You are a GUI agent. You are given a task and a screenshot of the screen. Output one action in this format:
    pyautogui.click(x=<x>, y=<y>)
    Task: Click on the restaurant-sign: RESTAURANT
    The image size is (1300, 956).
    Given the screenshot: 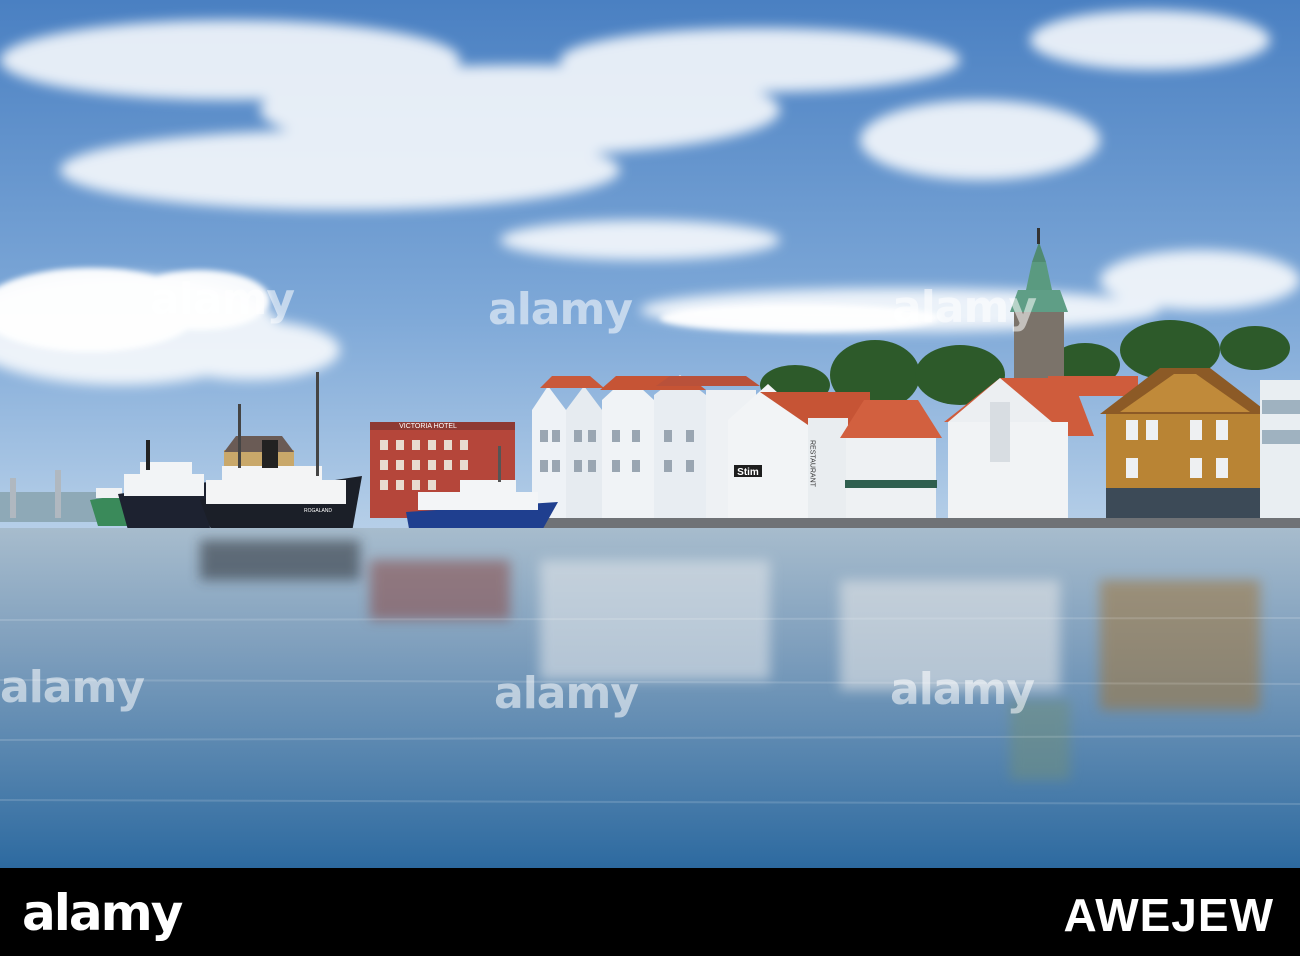 What is the action you would take?
    pyautogui.click(x=812, y=464)
    